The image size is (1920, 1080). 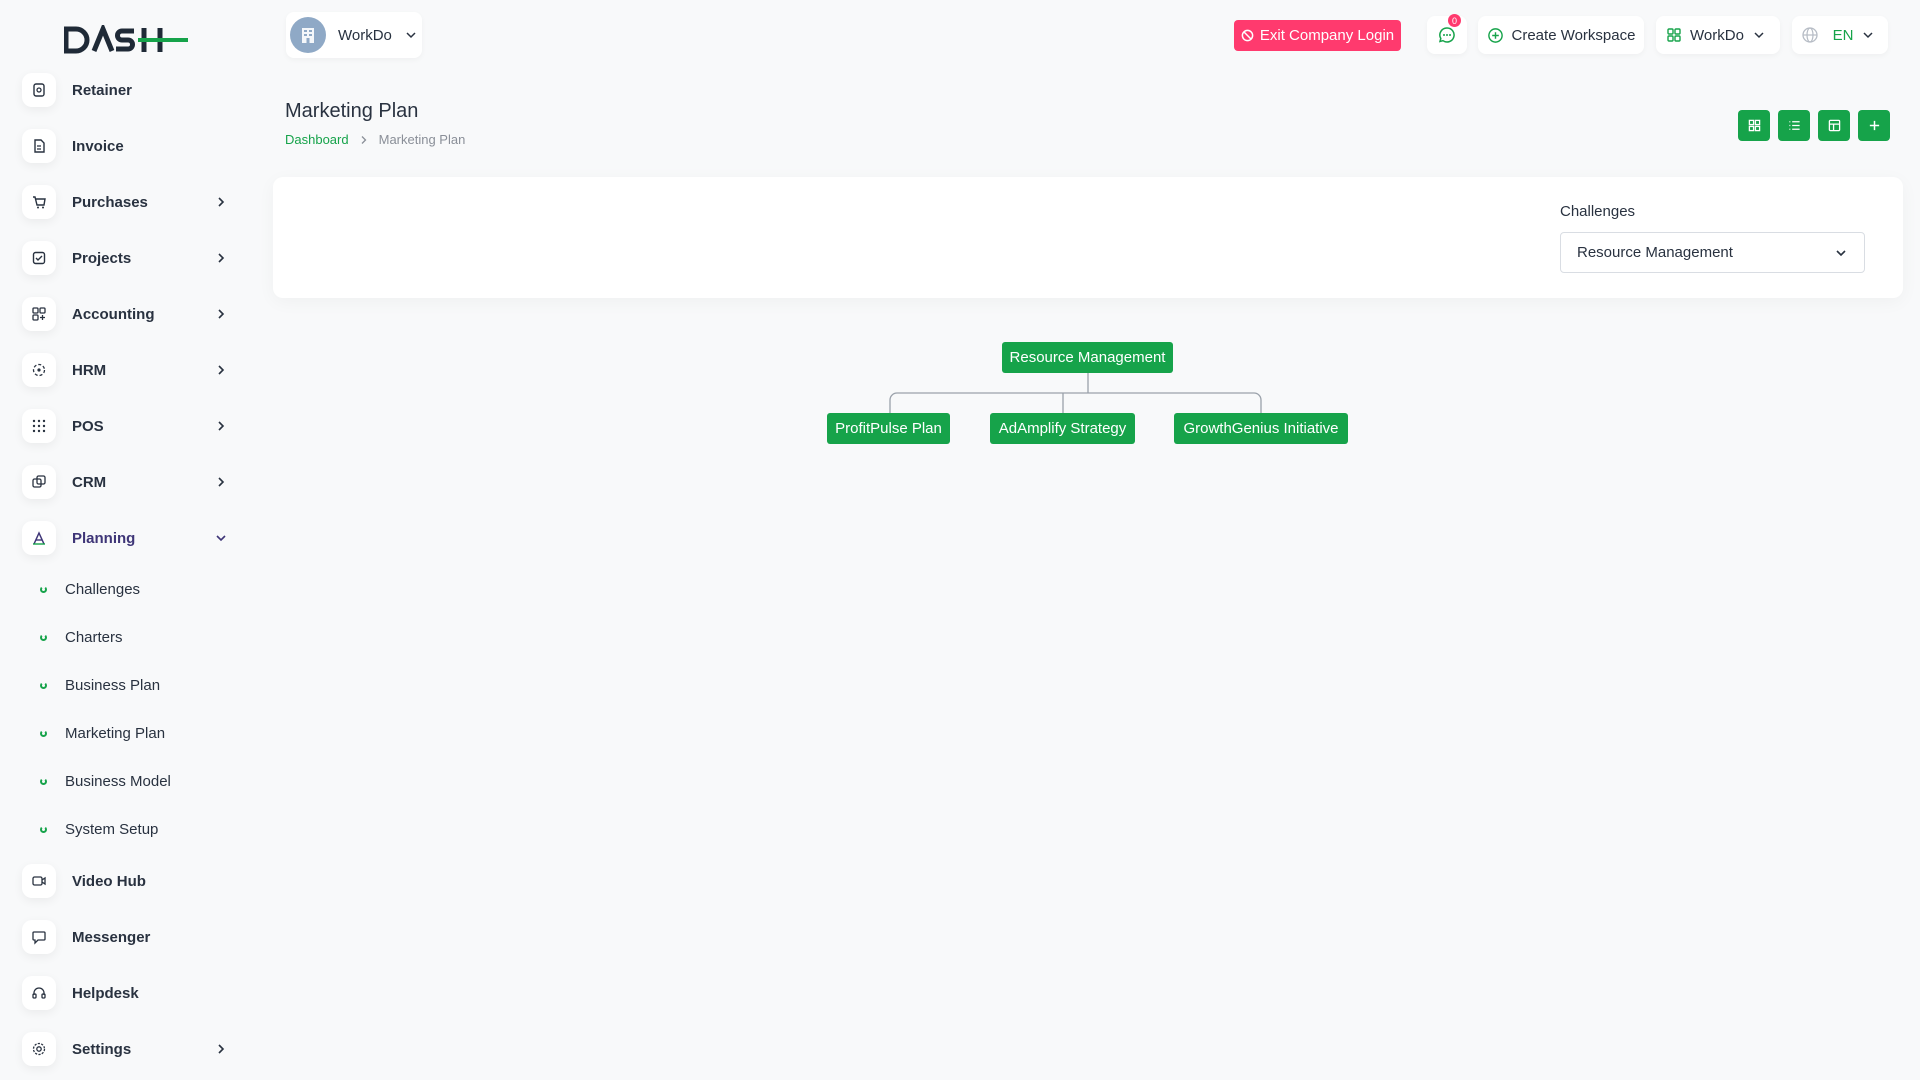 I want to click on video-icon, so click(x=39, y=881).